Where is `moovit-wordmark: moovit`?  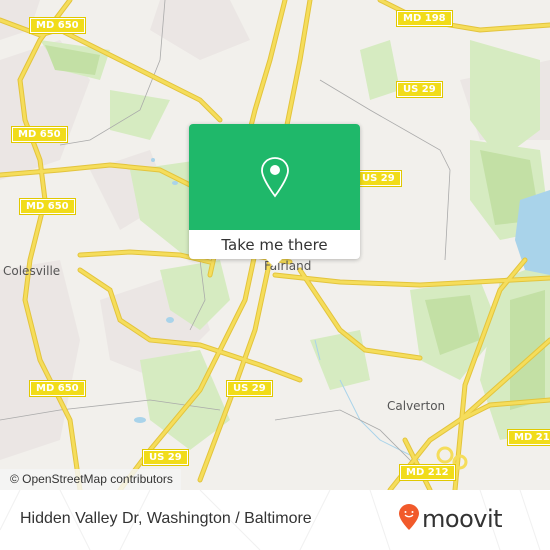 moovit-wordmark: moovit is located at coordinates (462, 519).